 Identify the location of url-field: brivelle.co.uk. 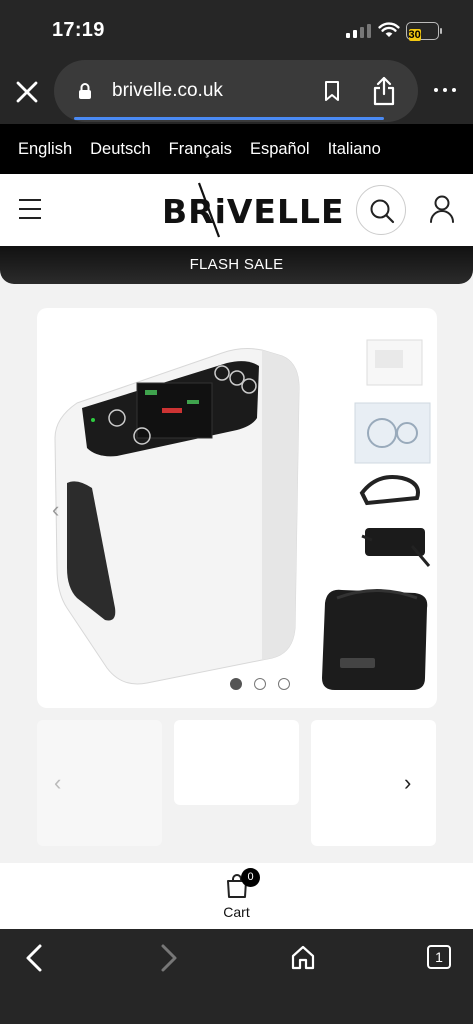
(236, 91).